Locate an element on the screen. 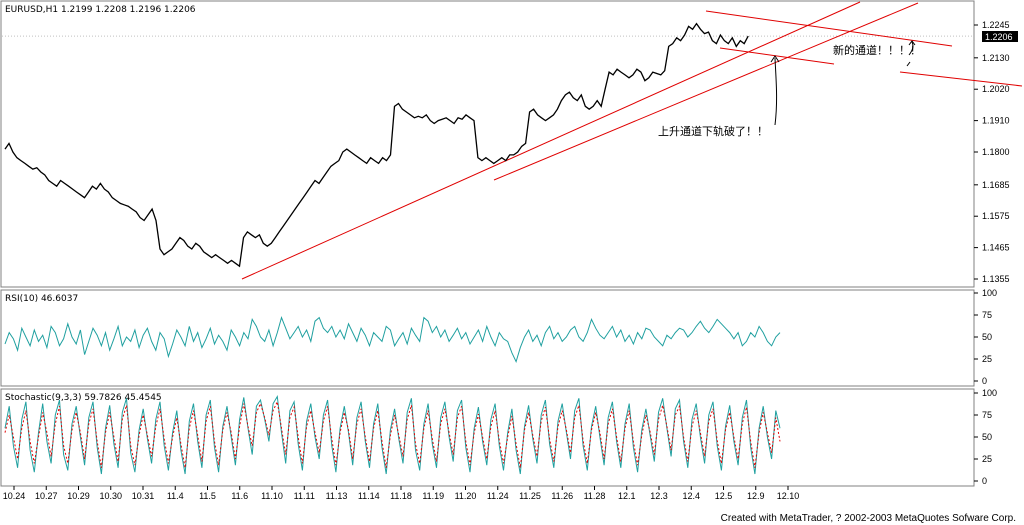 This screenshot has height=525, width=1024. x-tick: 11.25 is located at coordinates (530, 496).